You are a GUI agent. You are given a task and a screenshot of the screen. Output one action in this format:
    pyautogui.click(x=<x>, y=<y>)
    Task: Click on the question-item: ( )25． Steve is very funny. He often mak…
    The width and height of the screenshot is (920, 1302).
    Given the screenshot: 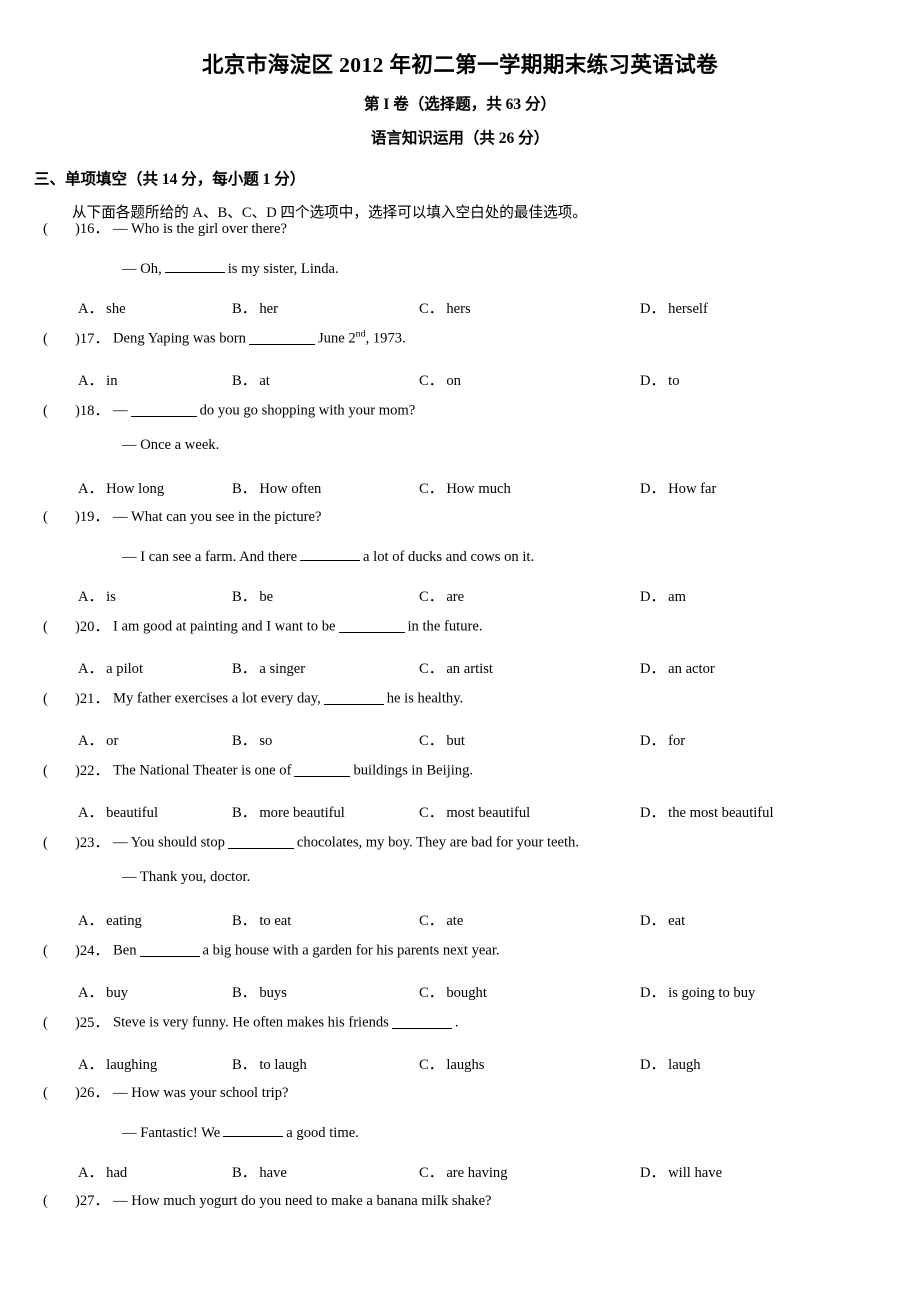 What is the action you would take?
    pyautogui.click(x=460, y=1050)
    